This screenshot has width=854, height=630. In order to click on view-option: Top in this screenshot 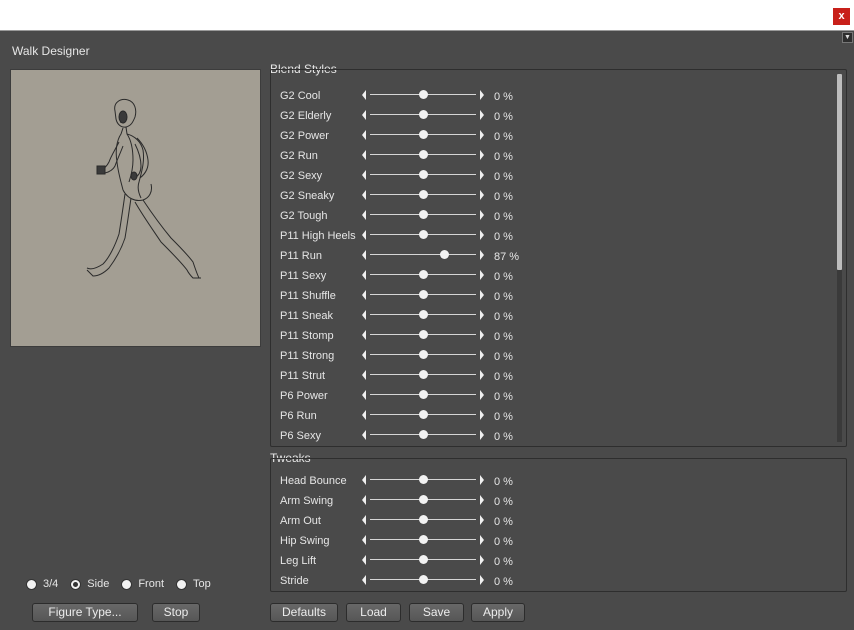, I will do `click(193, 584)`.